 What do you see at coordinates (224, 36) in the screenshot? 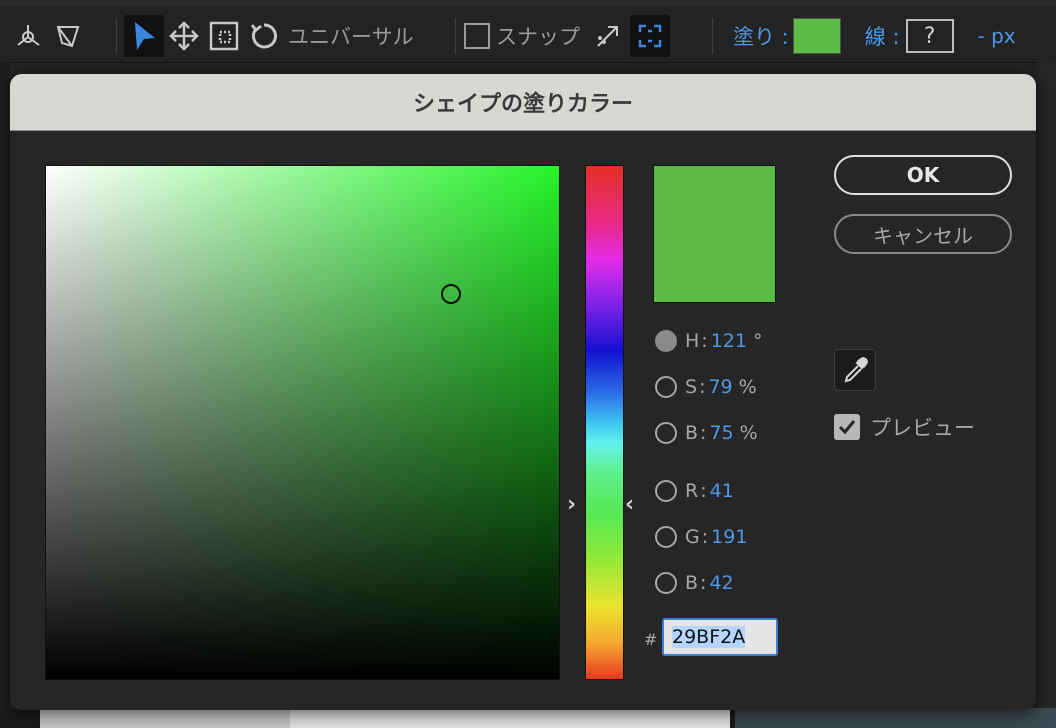
I see `scale-icon` at bounding box center [224, 36].